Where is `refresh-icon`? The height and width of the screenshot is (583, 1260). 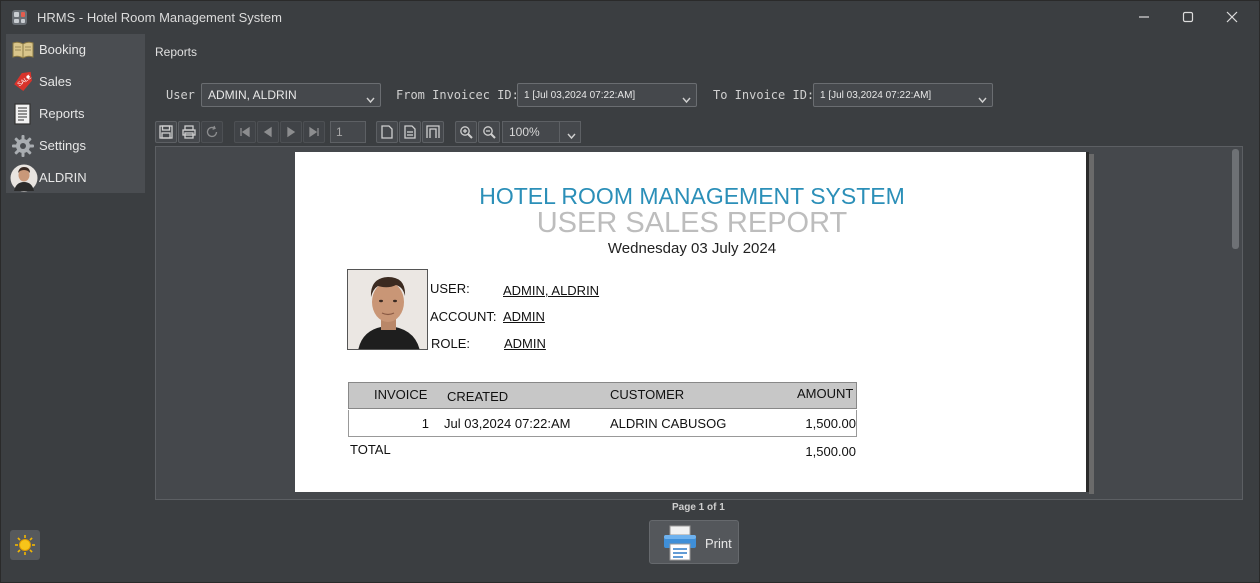
refresh-icon is located at coordinates (212, 131).